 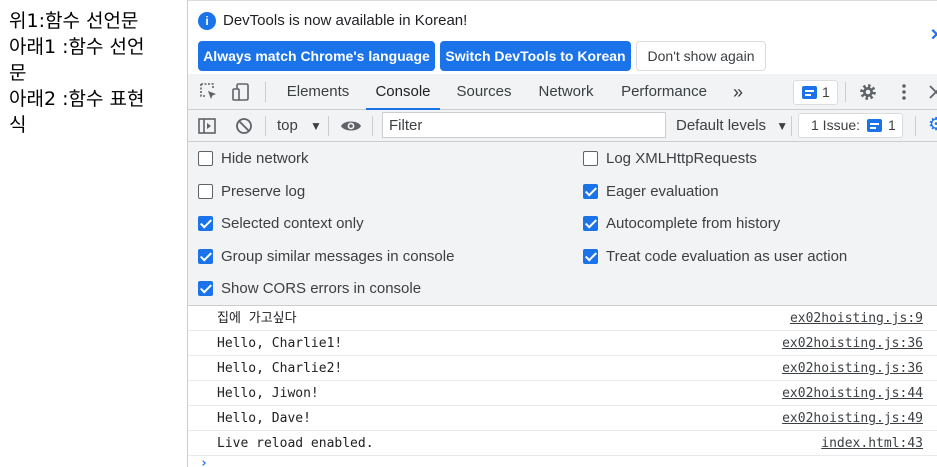 What do you see at coordinates (826, 92) in the screenshot?
I see `messages-count: 1` at bounding box center [826, 92].